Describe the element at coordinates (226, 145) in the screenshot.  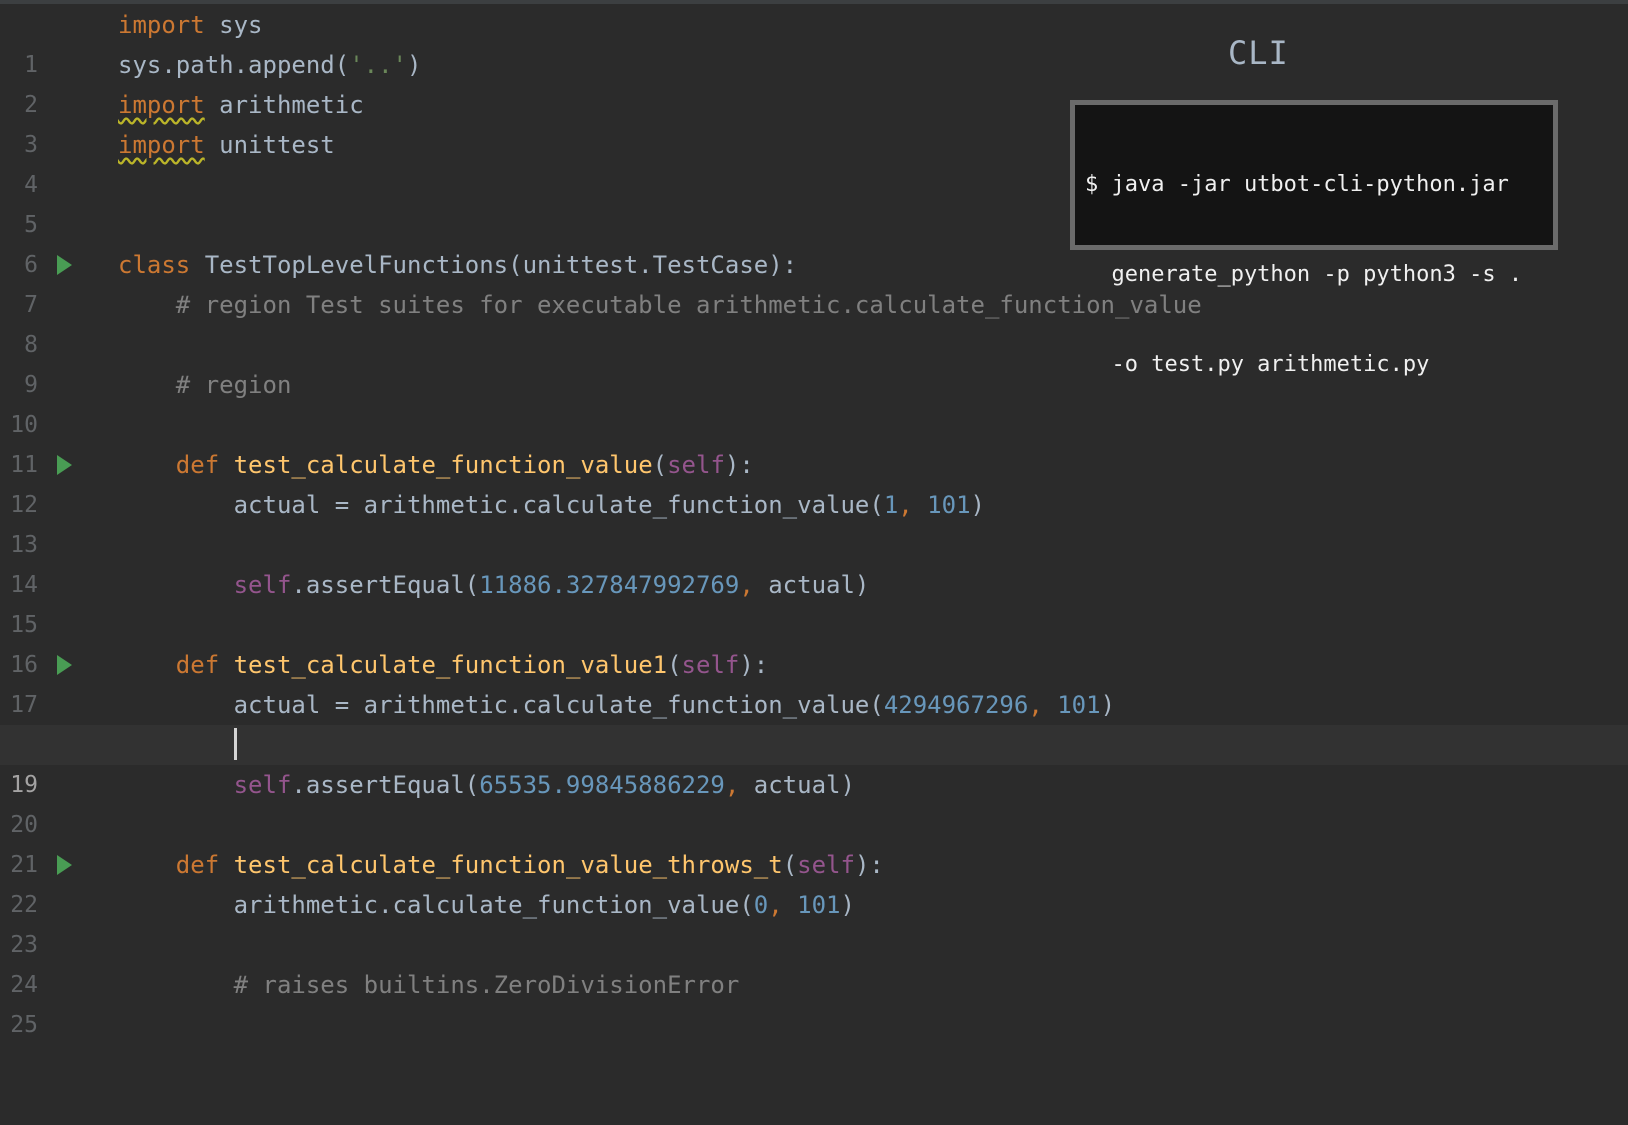
I see `code-text: import unittest` at that location.